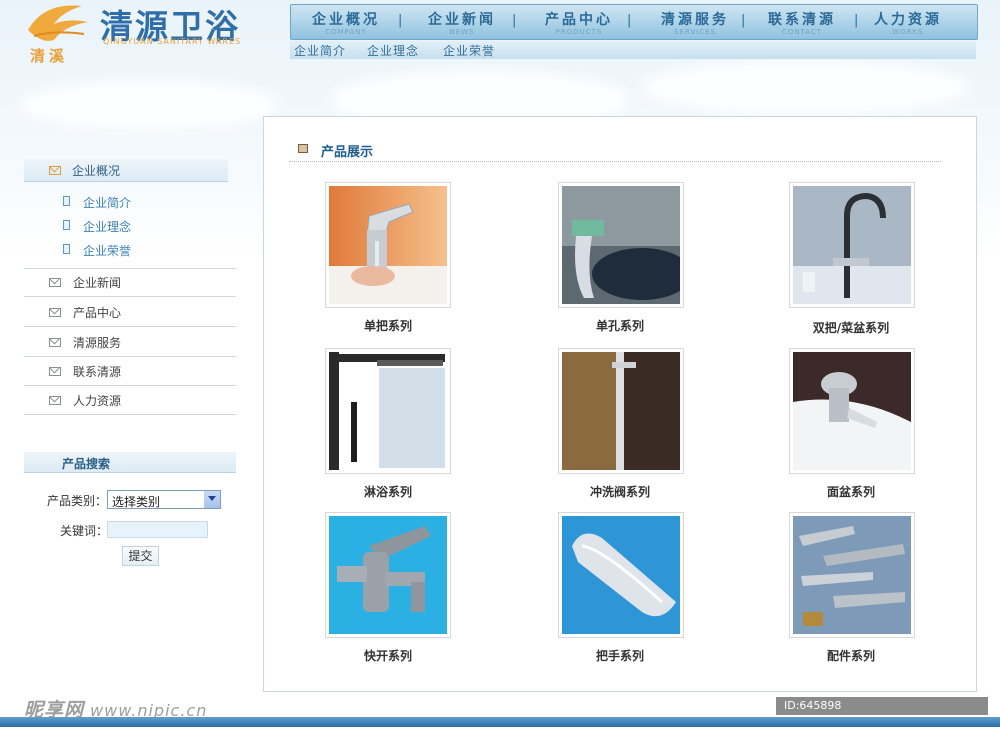  Describe the element at coordinates (469, 50) in the screenshot. I see `subnav-honors: 企业荣誉` at that location.